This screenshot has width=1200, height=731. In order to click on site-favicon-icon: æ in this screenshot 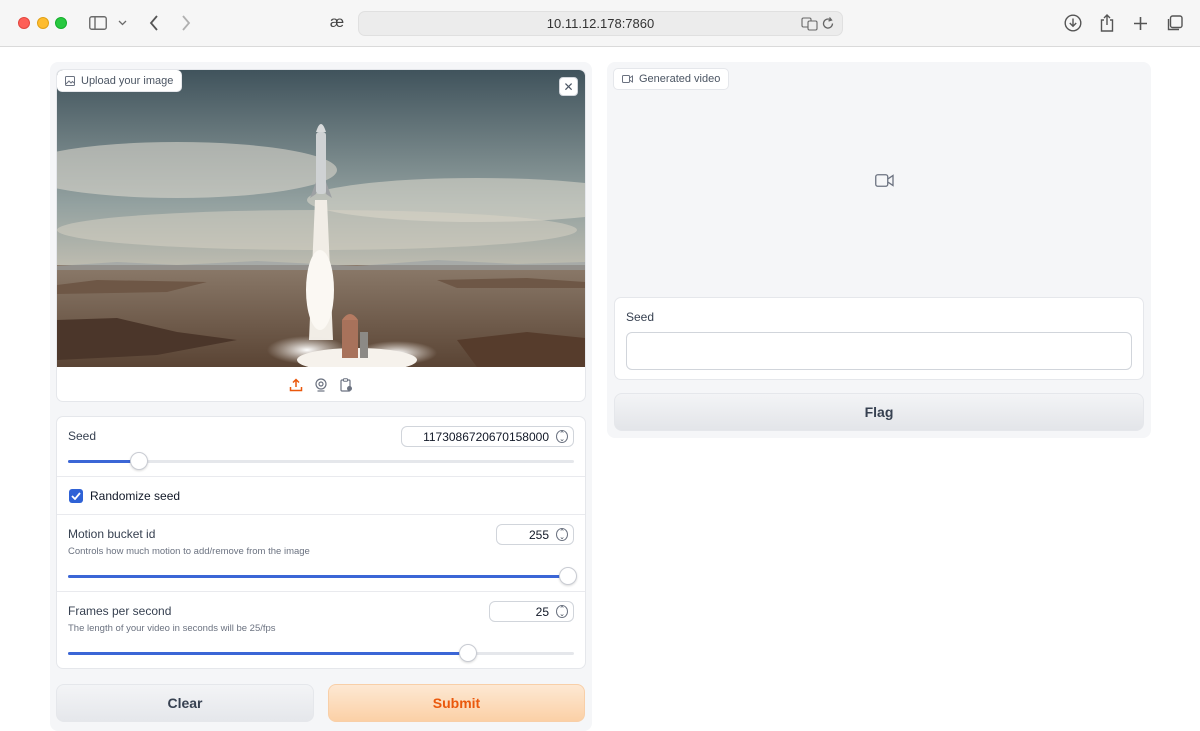, I will do `click(337, 22)`.